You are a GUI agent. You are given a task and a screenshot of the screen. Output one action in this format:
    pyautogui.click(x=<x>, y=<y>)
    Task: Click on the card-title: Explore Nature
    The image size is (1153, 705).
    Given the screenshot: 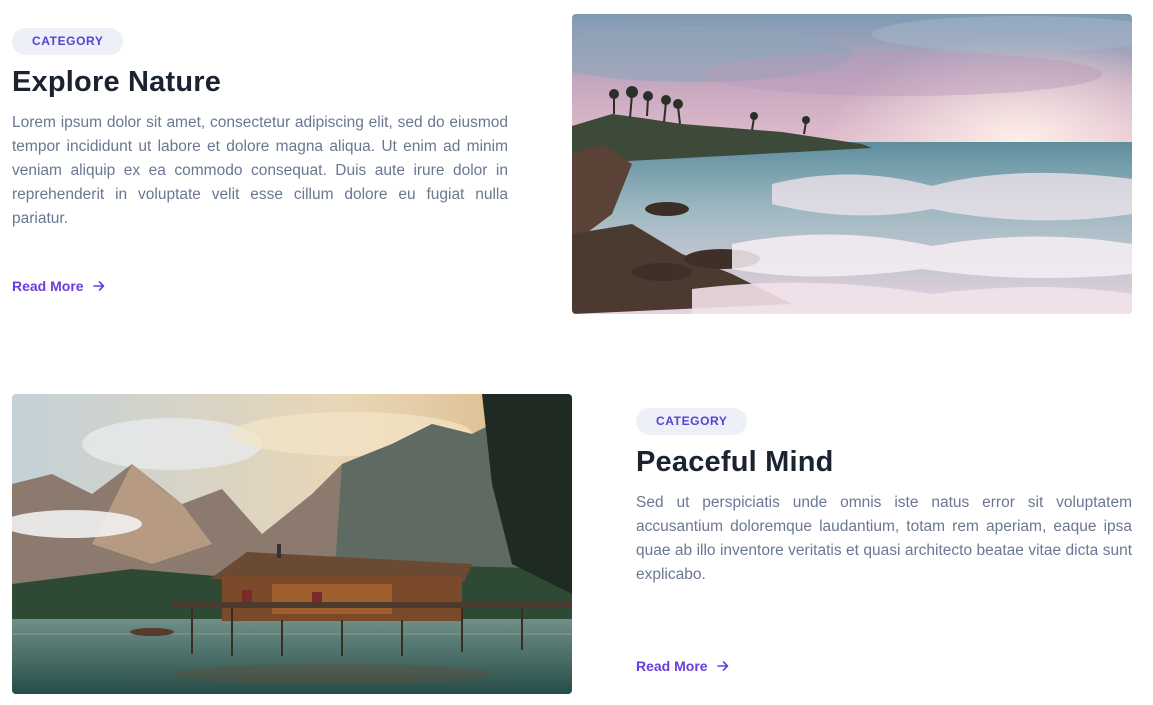 What is the action you would take?
    pyautogui.click(x=117, y=82)
    